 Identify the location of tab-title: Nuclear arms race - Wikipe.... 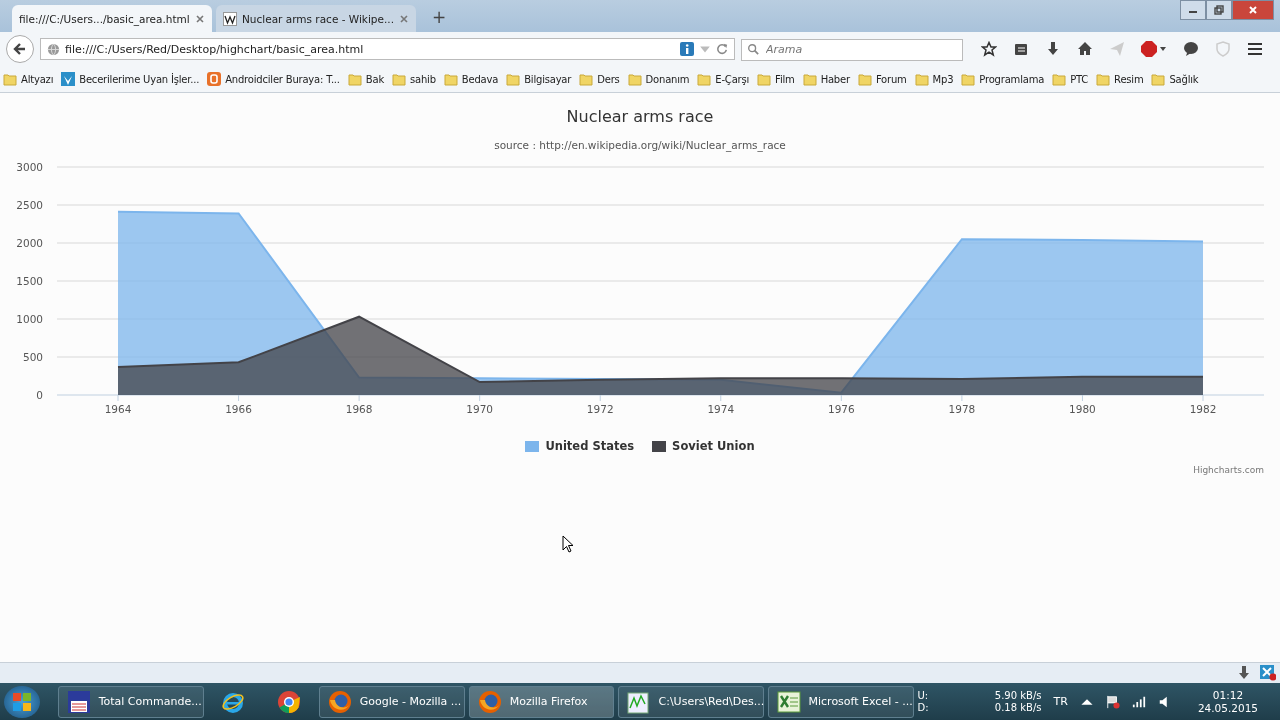
(318, 18).